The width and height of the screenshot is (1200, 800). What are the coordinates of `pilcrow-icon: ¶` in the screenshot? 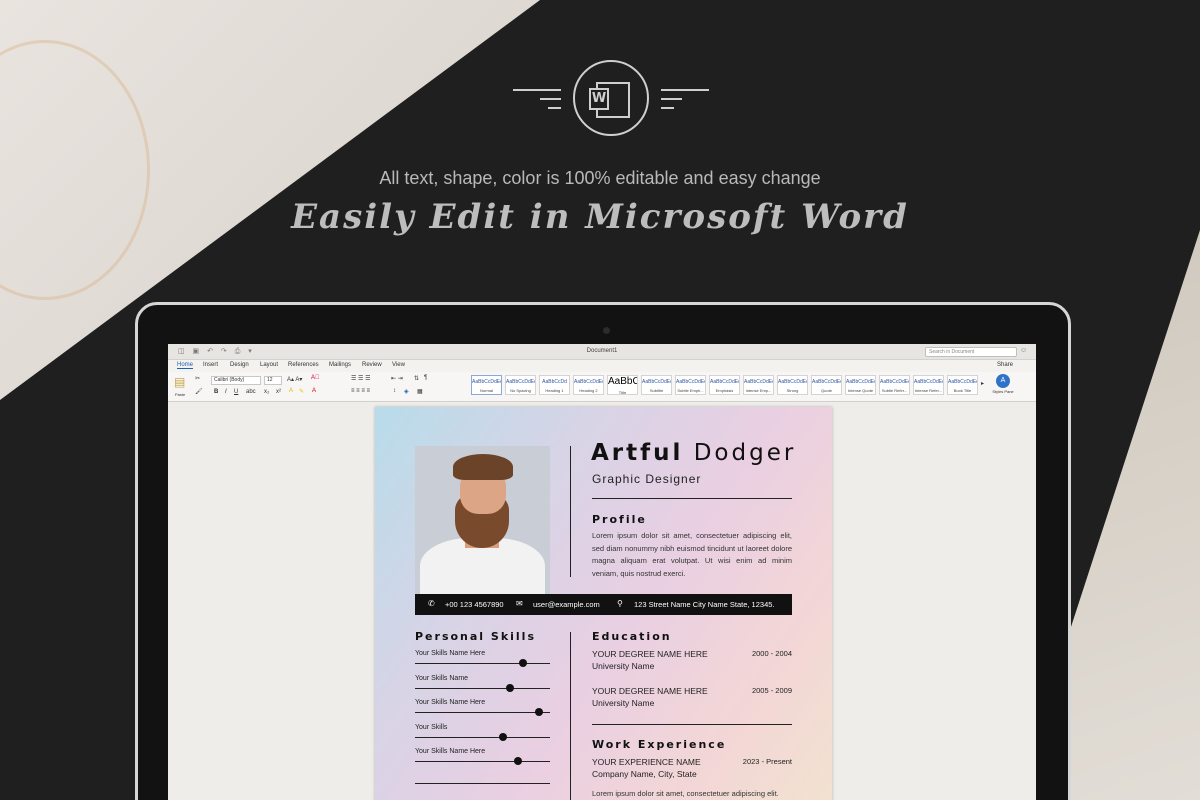 It's located at (425, 378).